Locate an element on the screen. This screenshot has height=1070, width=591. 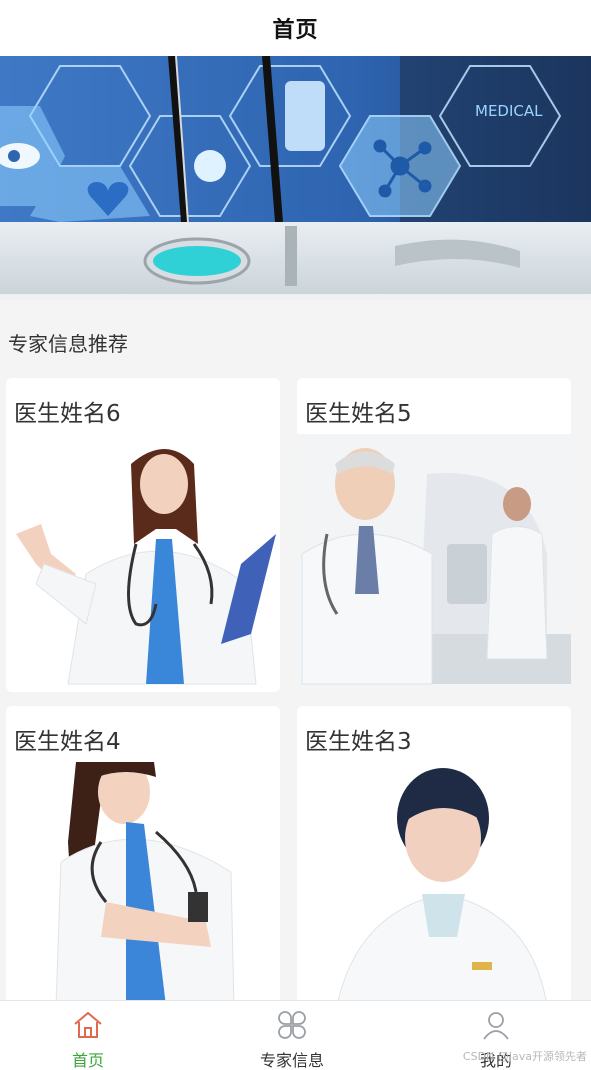
tab-home-label: 首页 is located at coordinates (87, 1060).